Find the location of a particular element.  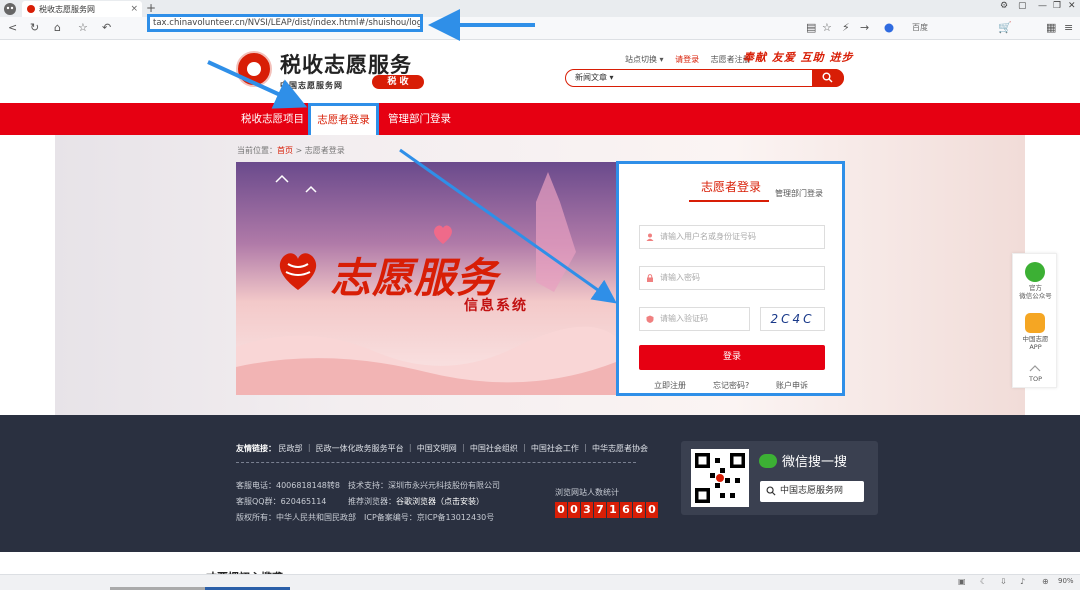

icp-number: ICP备案编号：京ICP备13012430号 is located at coordinates (429, 517).